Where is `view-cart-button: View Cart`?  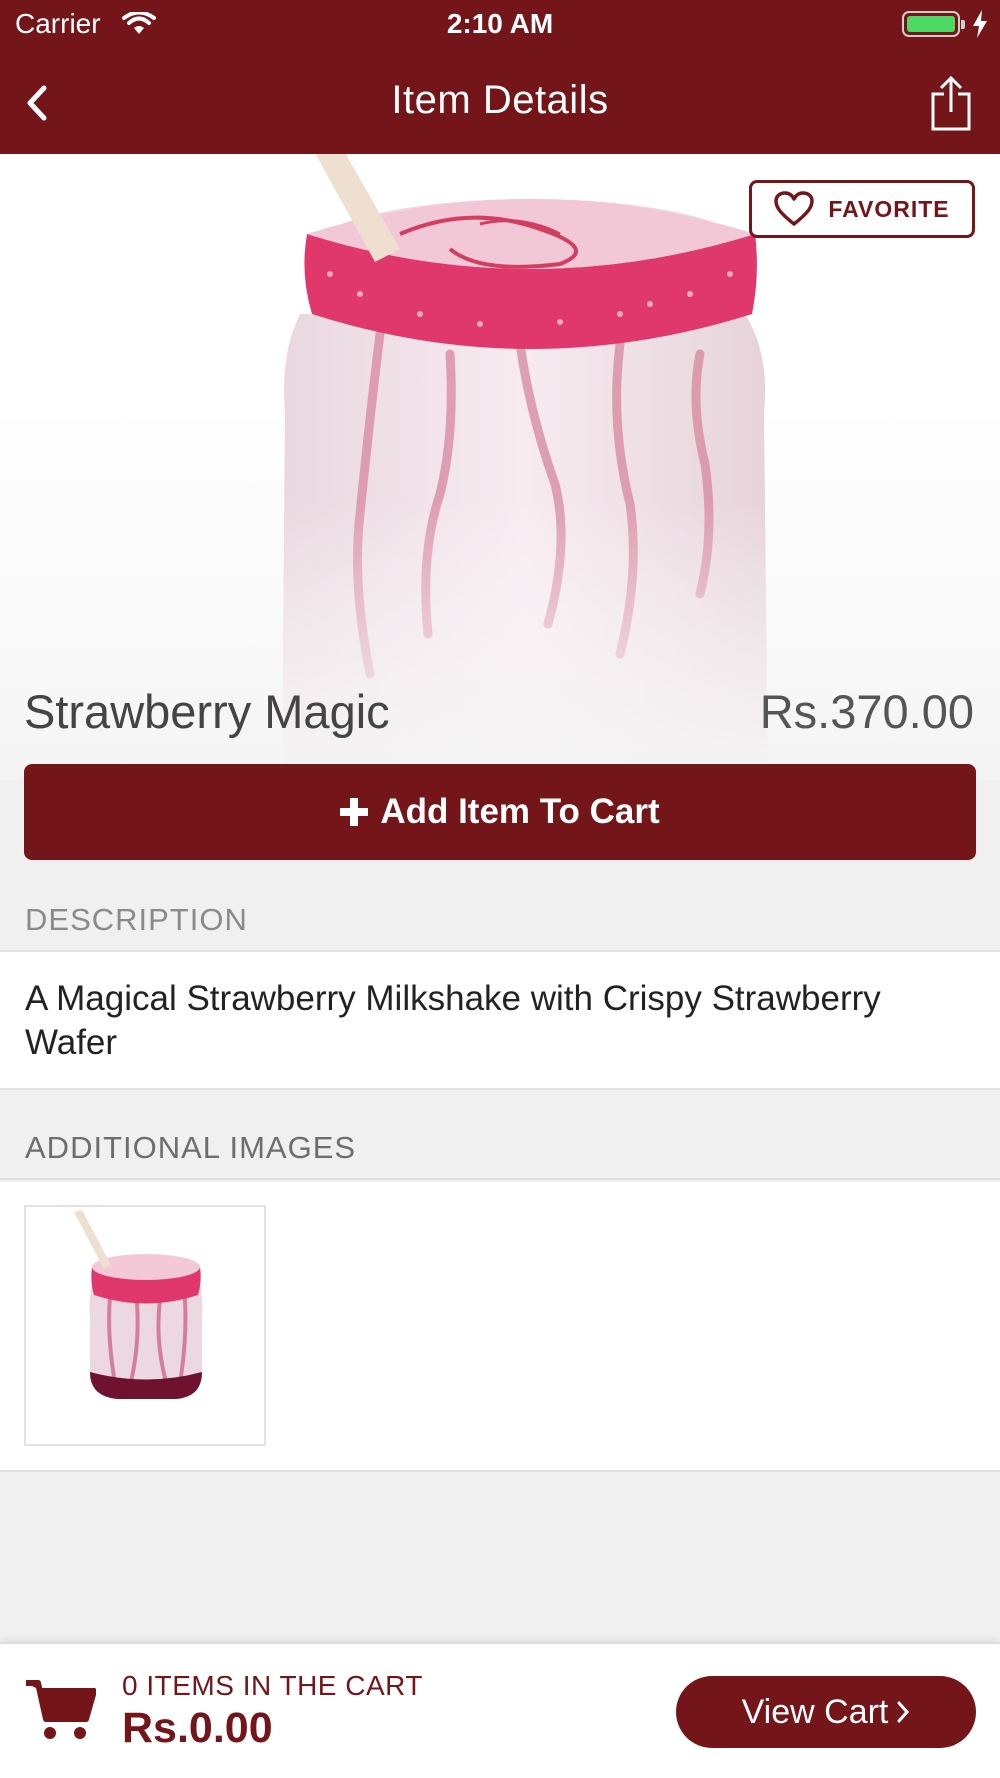 view-cart-button: View Cart is located at coordinates (826, 1712).